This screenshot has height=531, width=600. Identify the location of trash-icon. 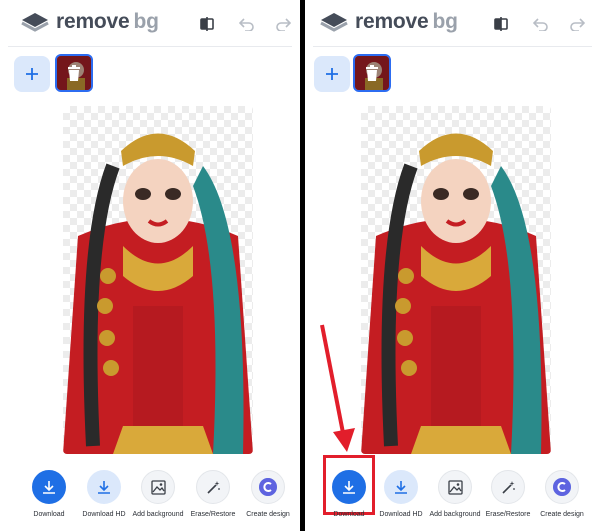
(74, 73).